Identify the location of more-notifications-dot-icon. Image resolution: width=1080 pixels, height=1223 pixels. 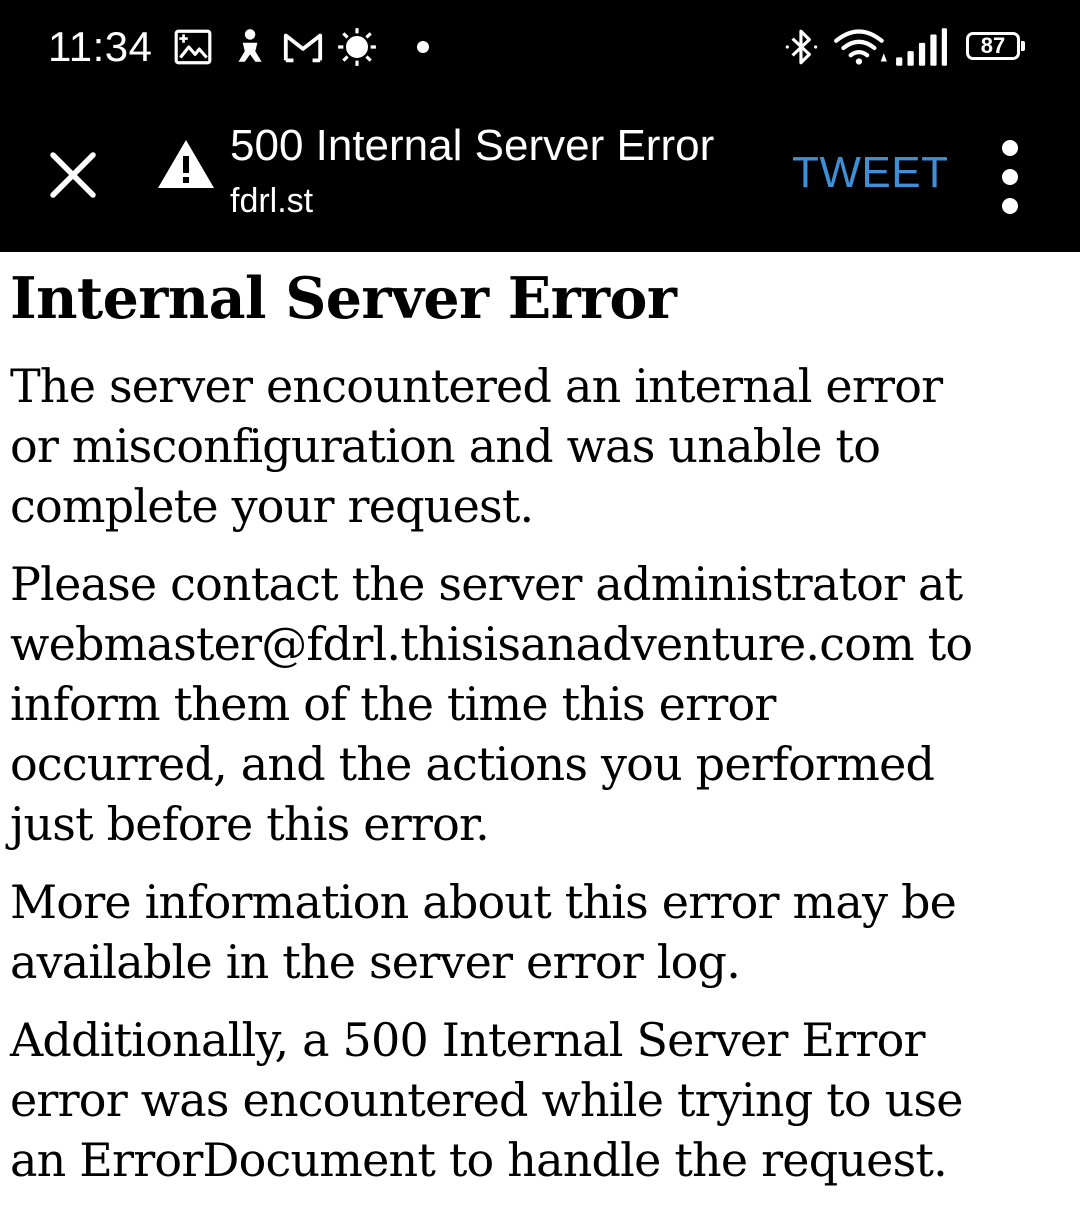
(423, 47).